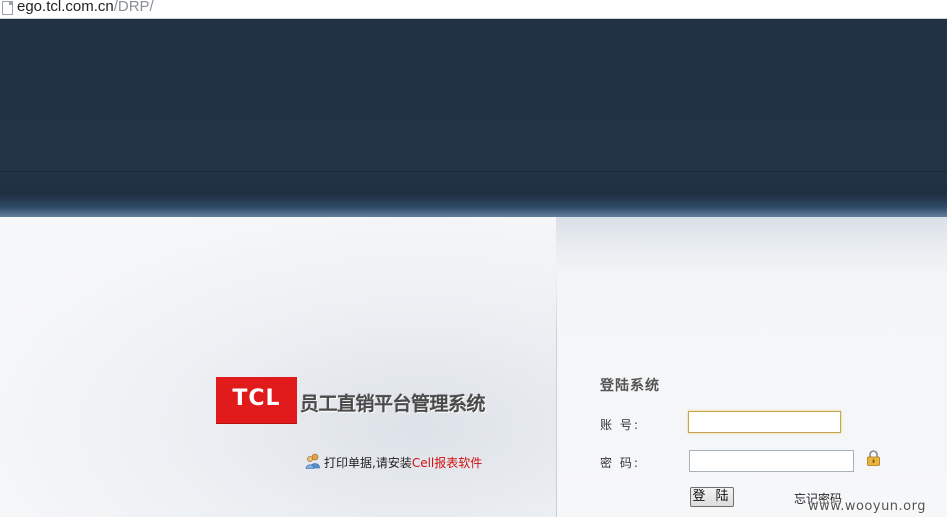  I want to click on watermark: www.wooyun.org, so click(867, 506).